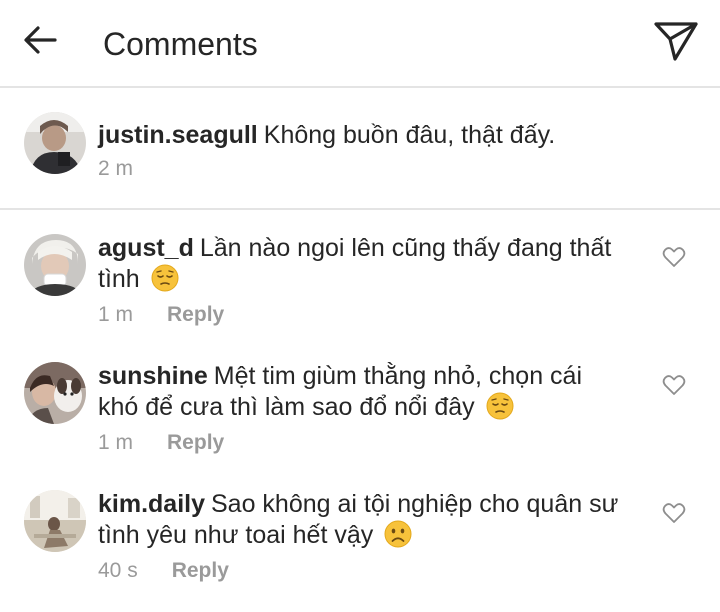 Image resolution: width=720 pixels, height=612 pixels. What do you see at coordinates (153, 376) in the screenshot?
I see `comment-username: sunshine` at bounding box center [153, 376].